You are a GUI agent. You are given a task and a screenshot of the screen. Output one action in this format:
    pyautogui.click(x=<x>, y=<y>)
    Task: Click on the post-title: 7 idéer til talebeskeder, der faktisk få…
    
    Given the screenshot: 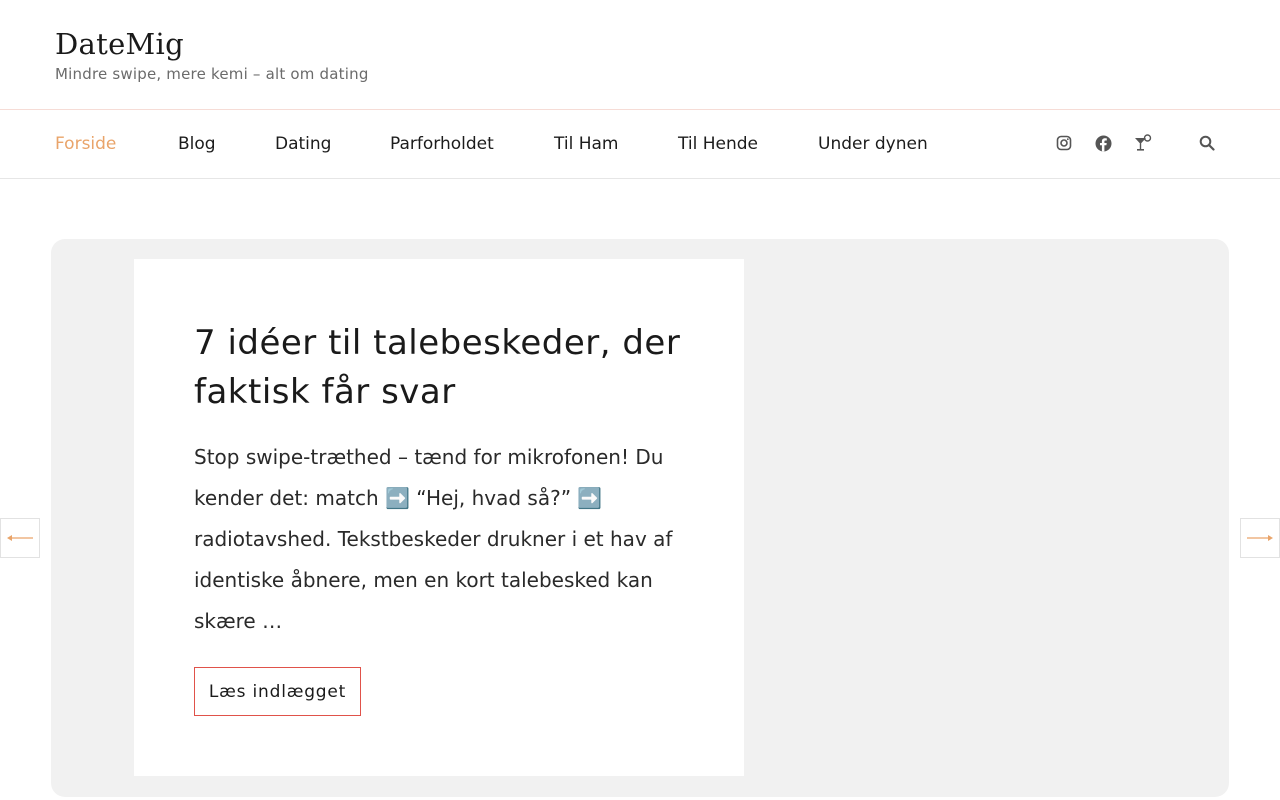 What is the action you would take?
    pyautogui.click(x=444, y=368)
    